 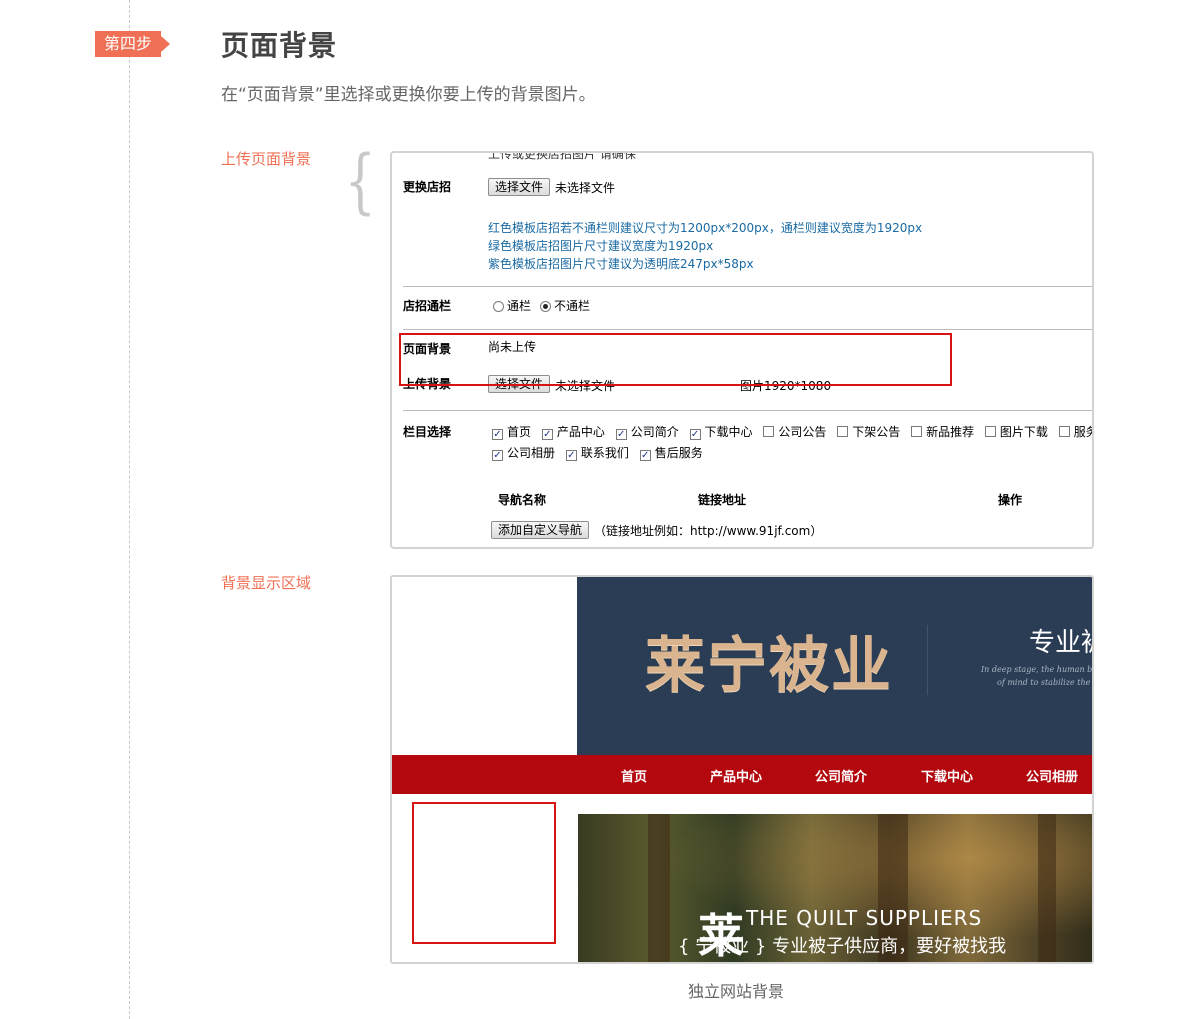 What do you see at coordinates (597, 452) in the screenshot?
I see `column-checkbox: ✓ 联系我们` at bounding box center [597, 452].